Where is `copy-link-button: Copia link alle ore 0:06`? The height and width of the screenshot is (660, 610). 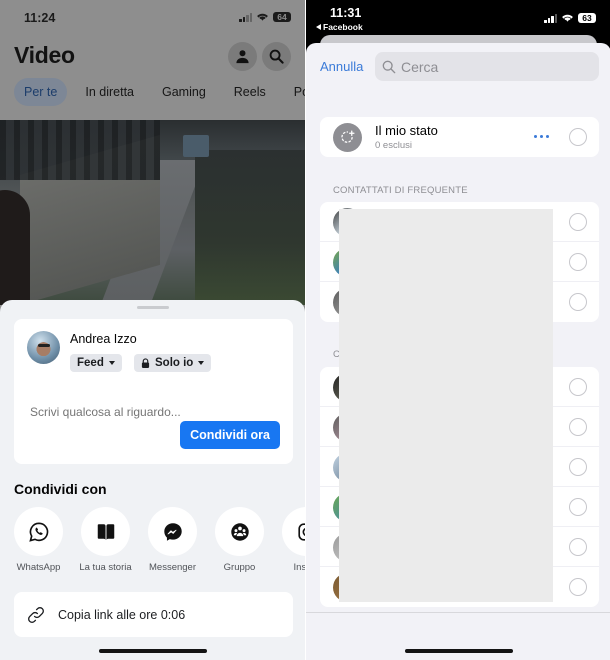
copy-link-button: Copia link alle ore 0:06 is located at coordinates (153, 614).